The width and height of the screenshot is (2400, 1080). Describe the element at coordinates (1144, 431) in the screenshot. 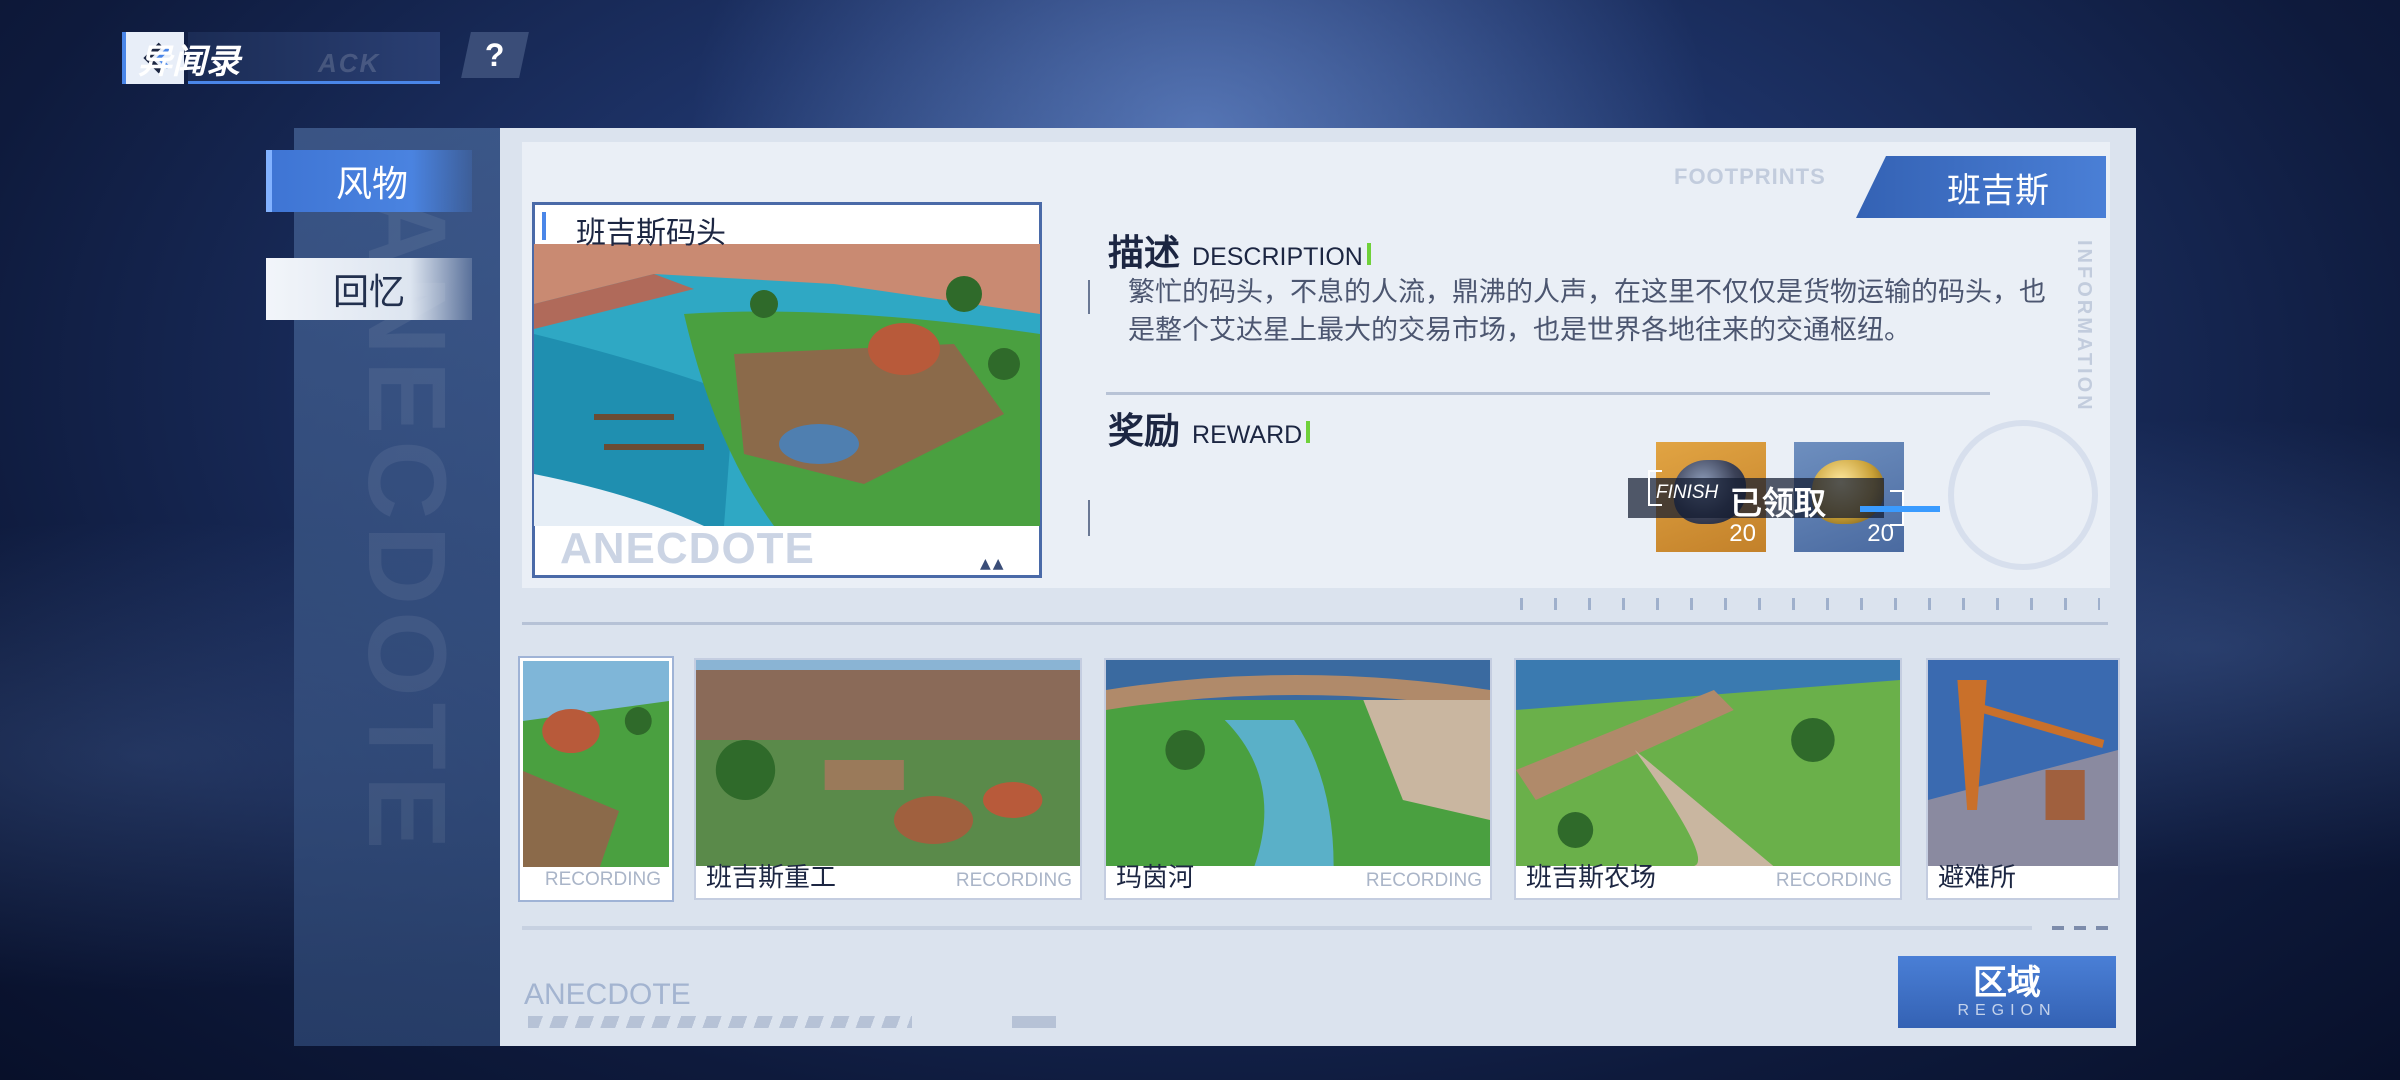

I see `reward-heading-cn: 奖励` at that location.